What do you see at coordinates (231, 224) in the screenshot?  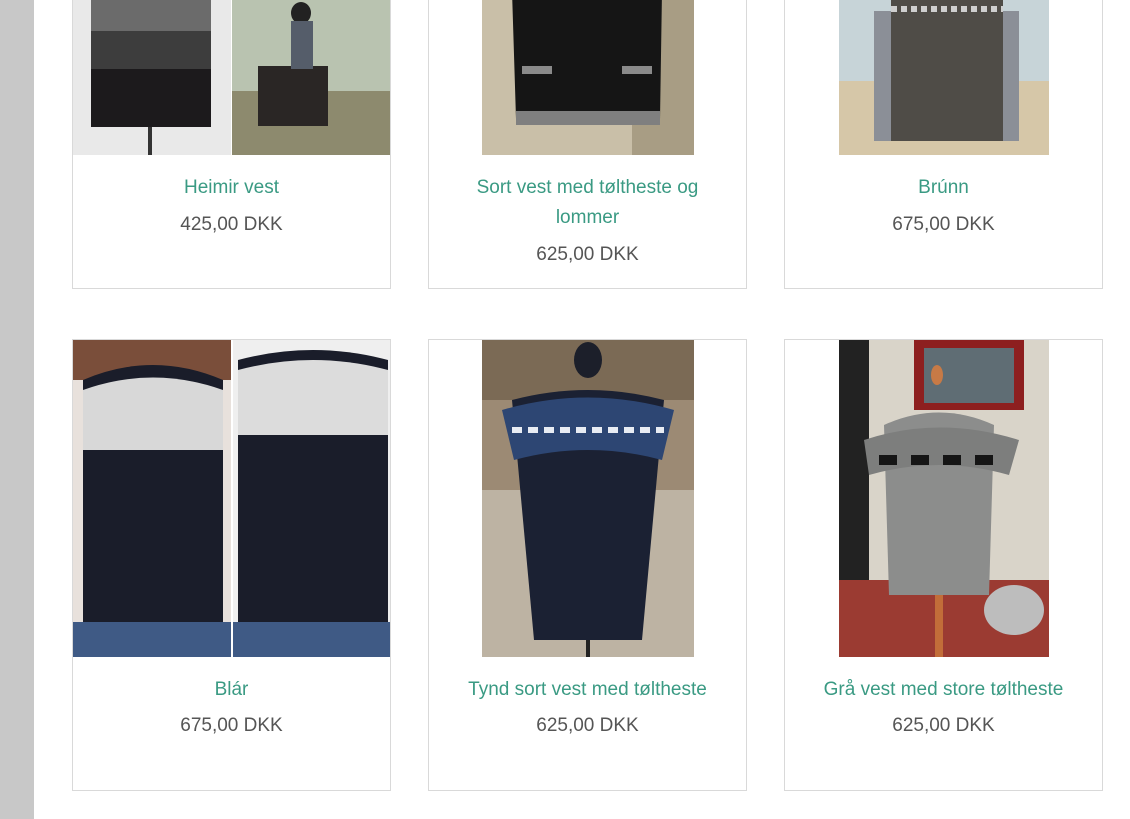 I see `product-price: 425,00 DKK` at bounding box center [231, 224].